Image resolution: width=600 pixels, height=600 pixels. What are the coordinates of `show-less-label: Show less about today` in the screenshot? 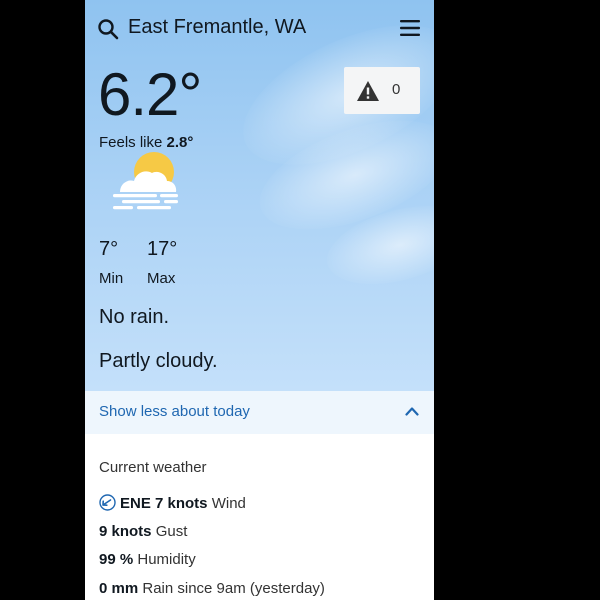 It's located at (174, 411).